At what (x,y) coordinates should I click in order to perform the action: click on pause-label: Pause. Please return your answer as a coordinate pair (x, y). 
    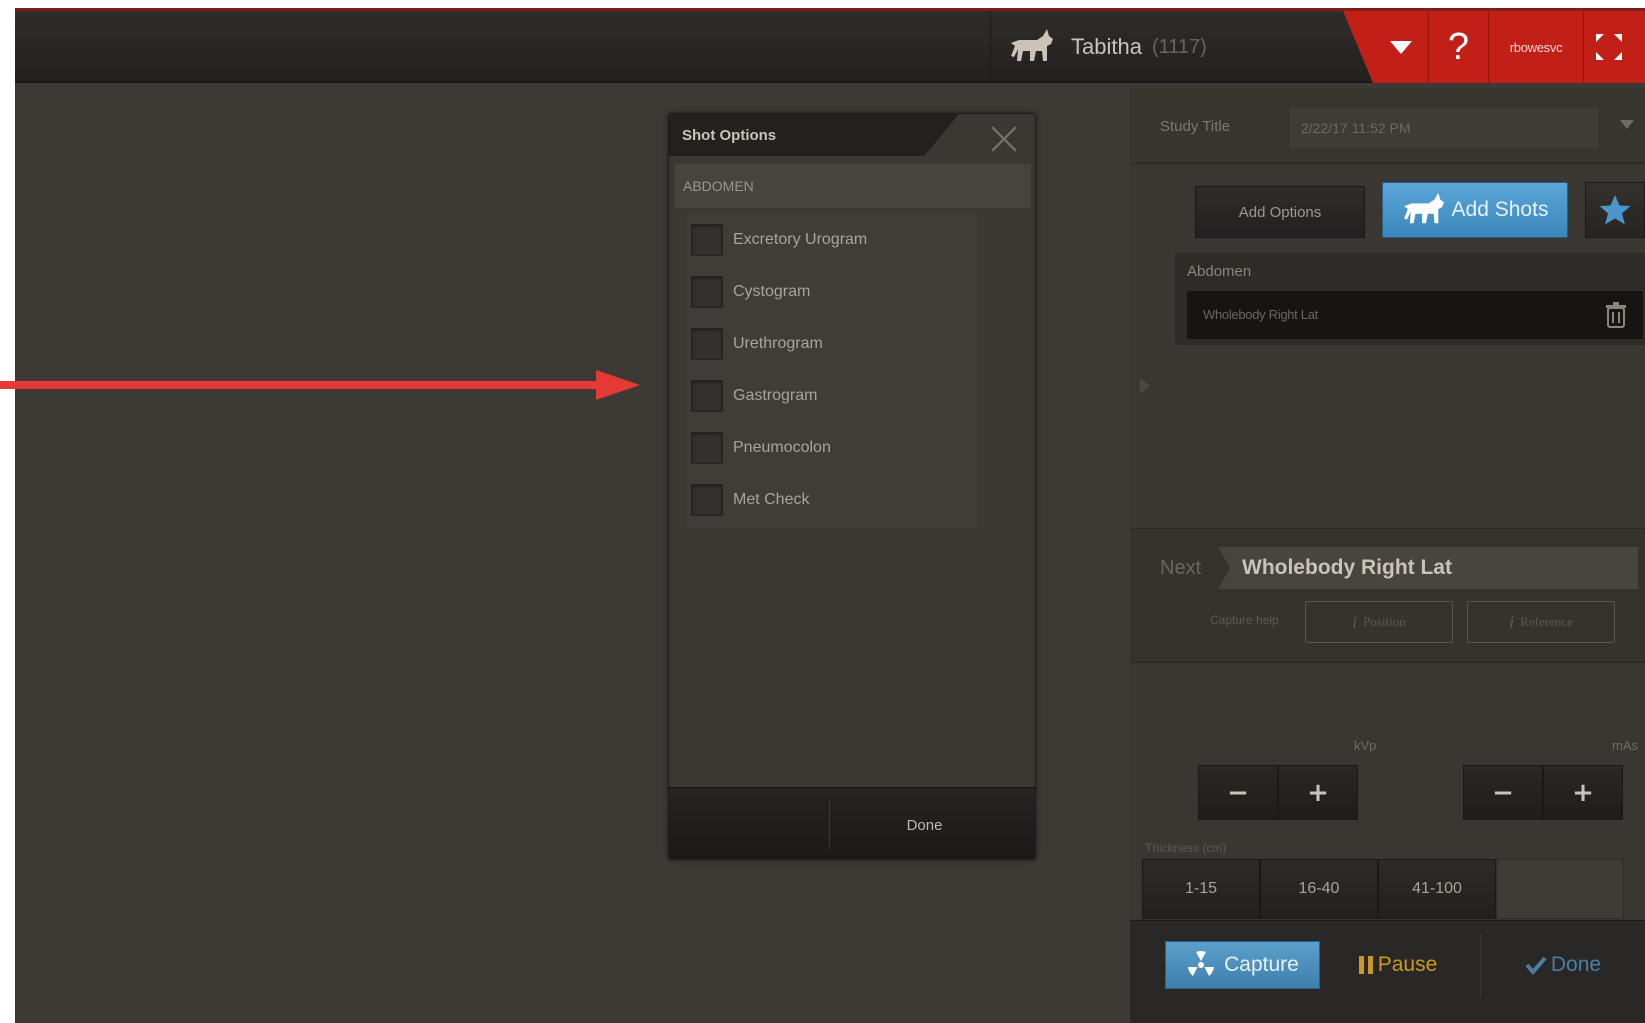
    Looking at the image, I should click on (1407, 964).